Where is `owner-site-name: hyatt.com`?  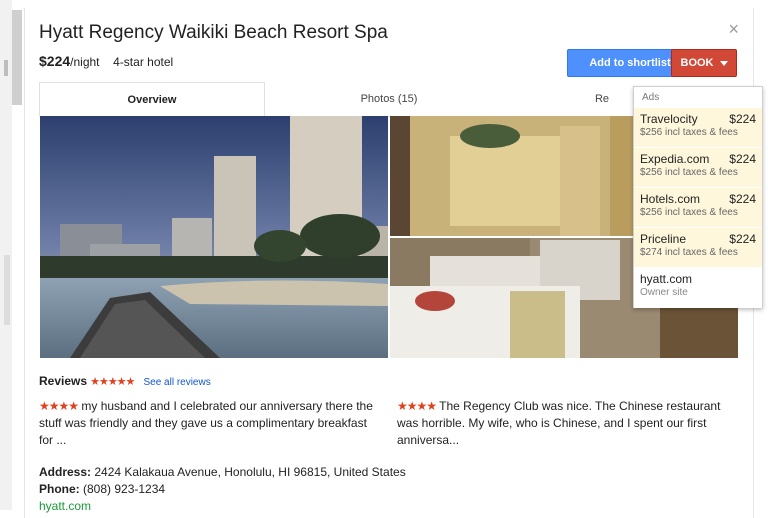 owner-site-name: hyatt.com is located at coordinates (666, 279).